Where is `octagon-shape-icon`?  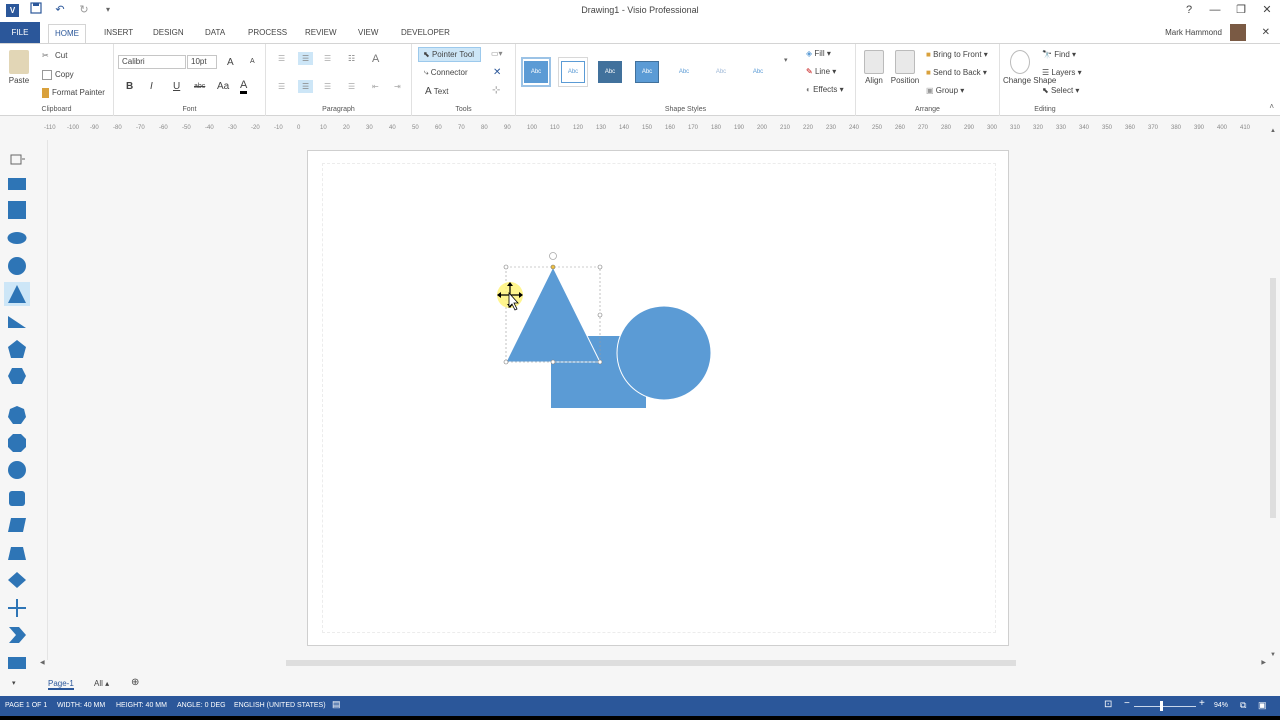 octagon-shape-icon is located at coordinates (17, 443).